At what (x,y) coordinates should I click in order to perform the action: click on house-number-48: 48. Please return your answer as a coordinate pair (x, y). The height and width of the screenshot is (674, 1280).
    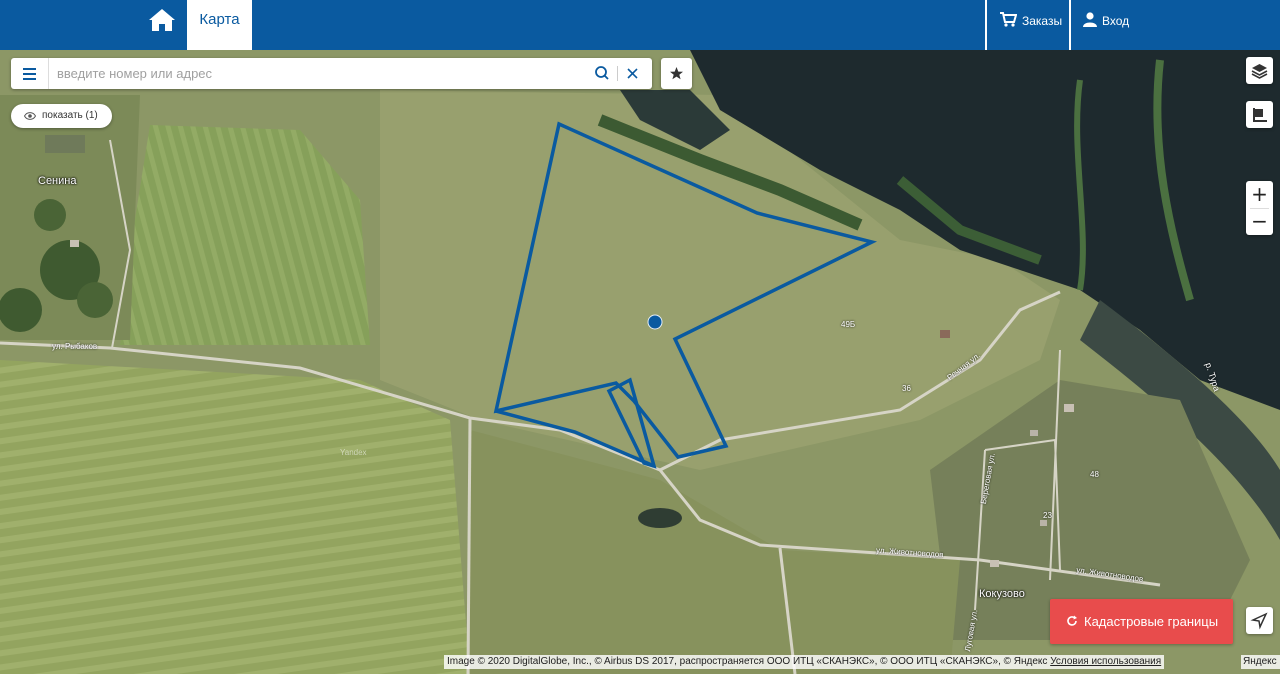
    Looking at the image, I should click on (1094, 474).